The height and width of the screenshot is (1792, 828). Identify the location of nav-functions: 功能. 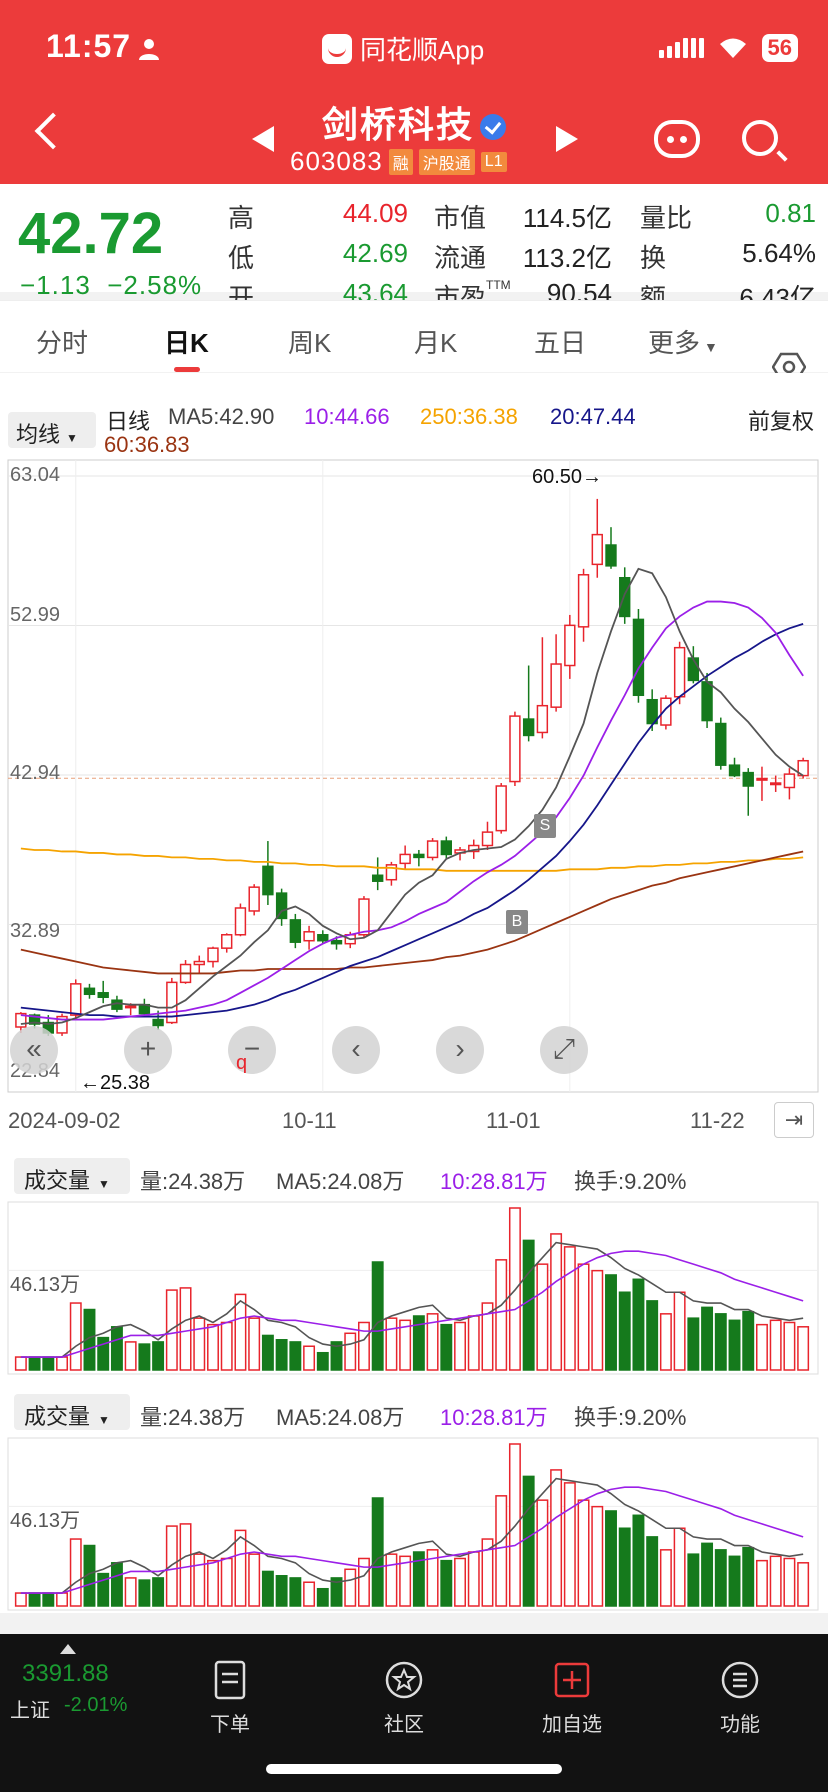
(740, 1698).